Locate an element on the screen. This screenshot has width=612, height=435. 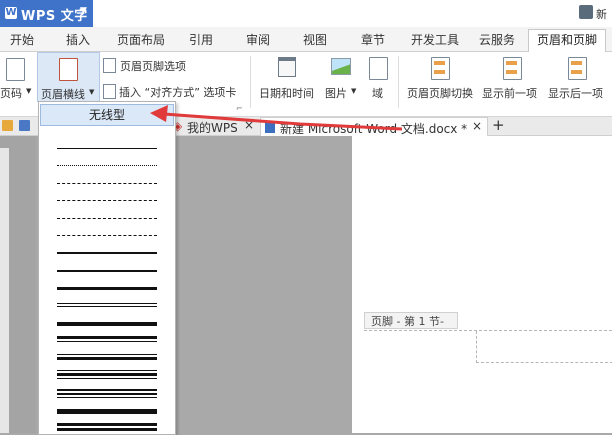
folder-icon is located at coordinates (7, 125).